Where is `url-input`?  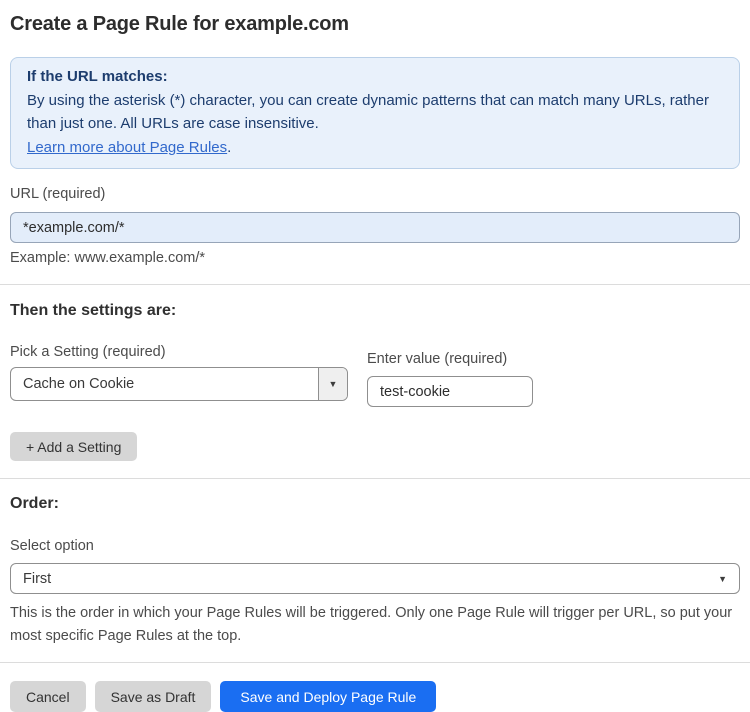
url-input is located at coordinates (375, 227).